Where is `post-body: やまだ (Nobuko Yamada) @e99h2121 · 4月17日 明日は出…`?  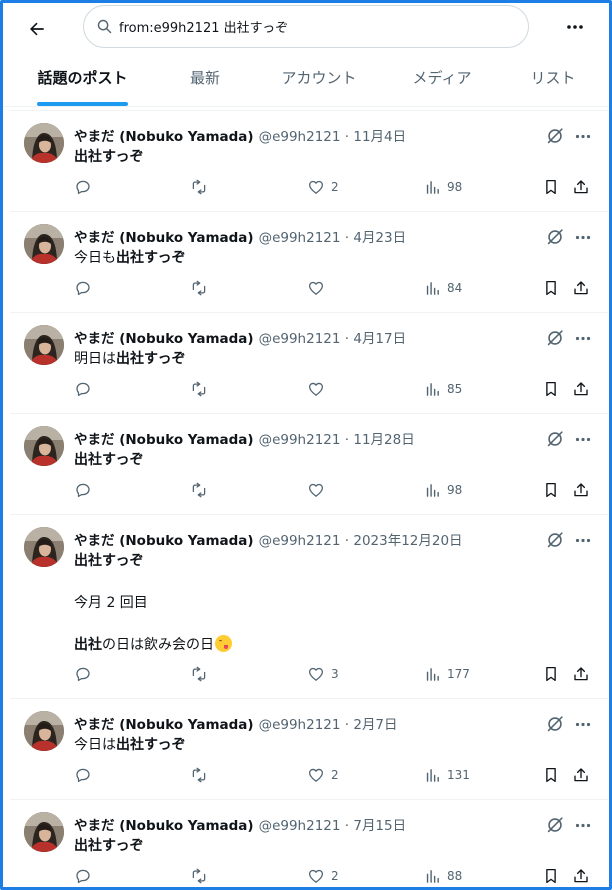 post-body: やまだ (Nobuko Yamada) @e99h2121 · 4月17日 明日は出… is located at coordinates (341, 341).